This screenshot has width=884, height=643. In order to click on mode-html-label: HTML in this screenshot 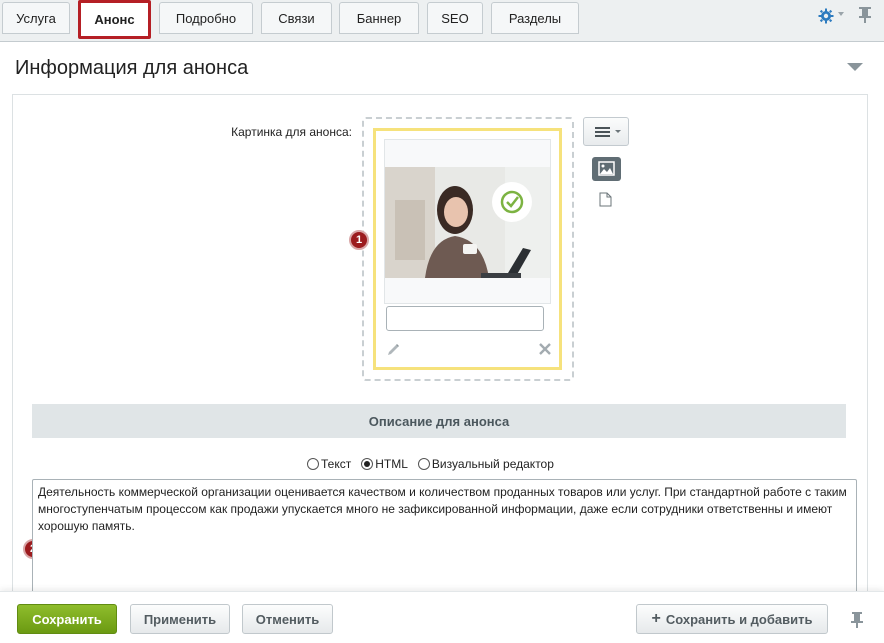, I will do `click(391, 464)`.